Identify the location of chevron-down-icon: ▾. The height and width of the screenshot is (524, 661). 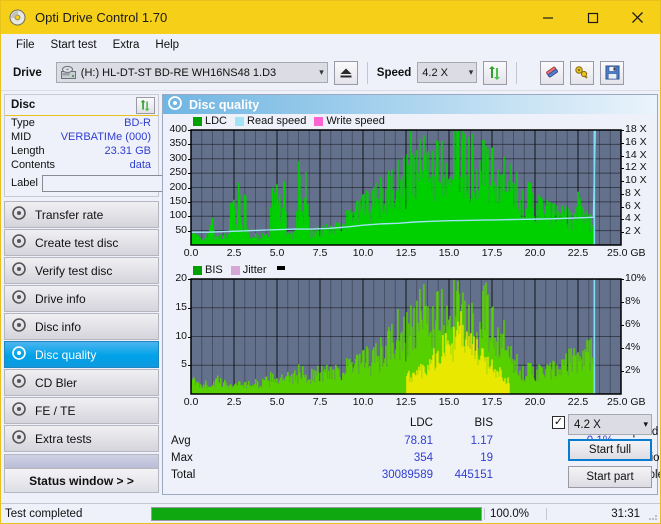
(321, 72).